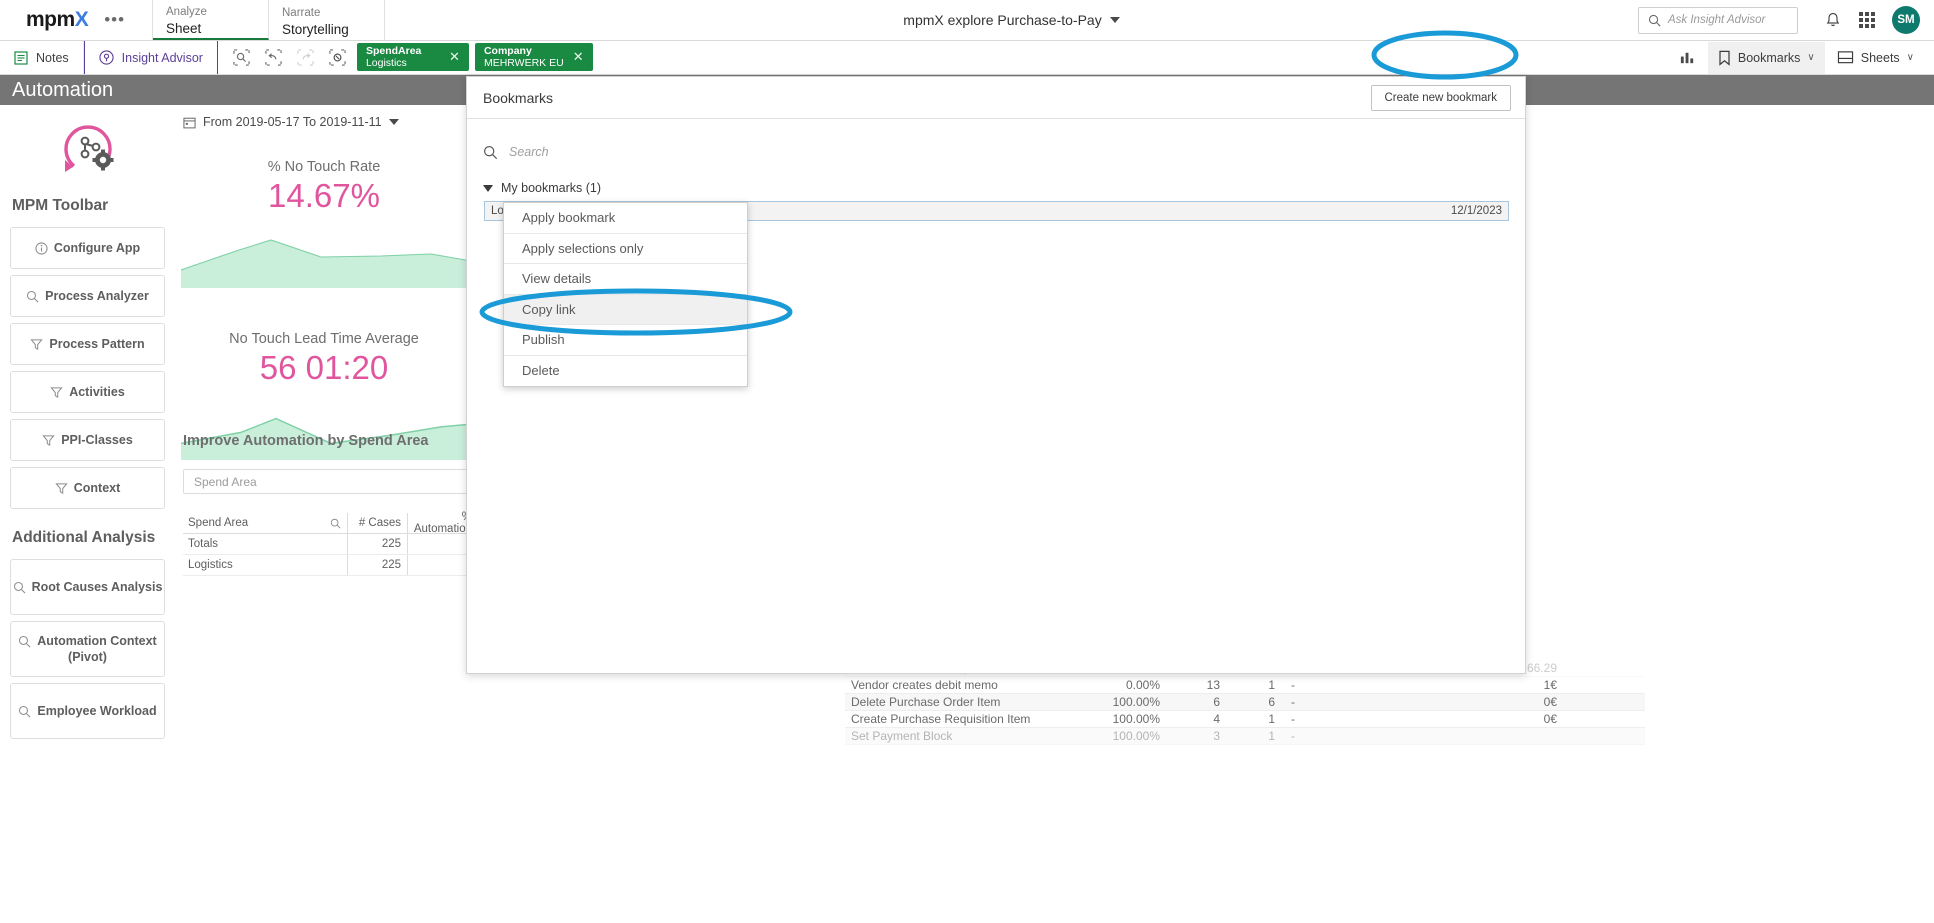 The width and height of the screenshot is (1934, 923). What do you see at coordinates (87, 248) in the screenshot?
I see `sidebar-item-configure-app: Configure App` at bounding box center [87, 248].